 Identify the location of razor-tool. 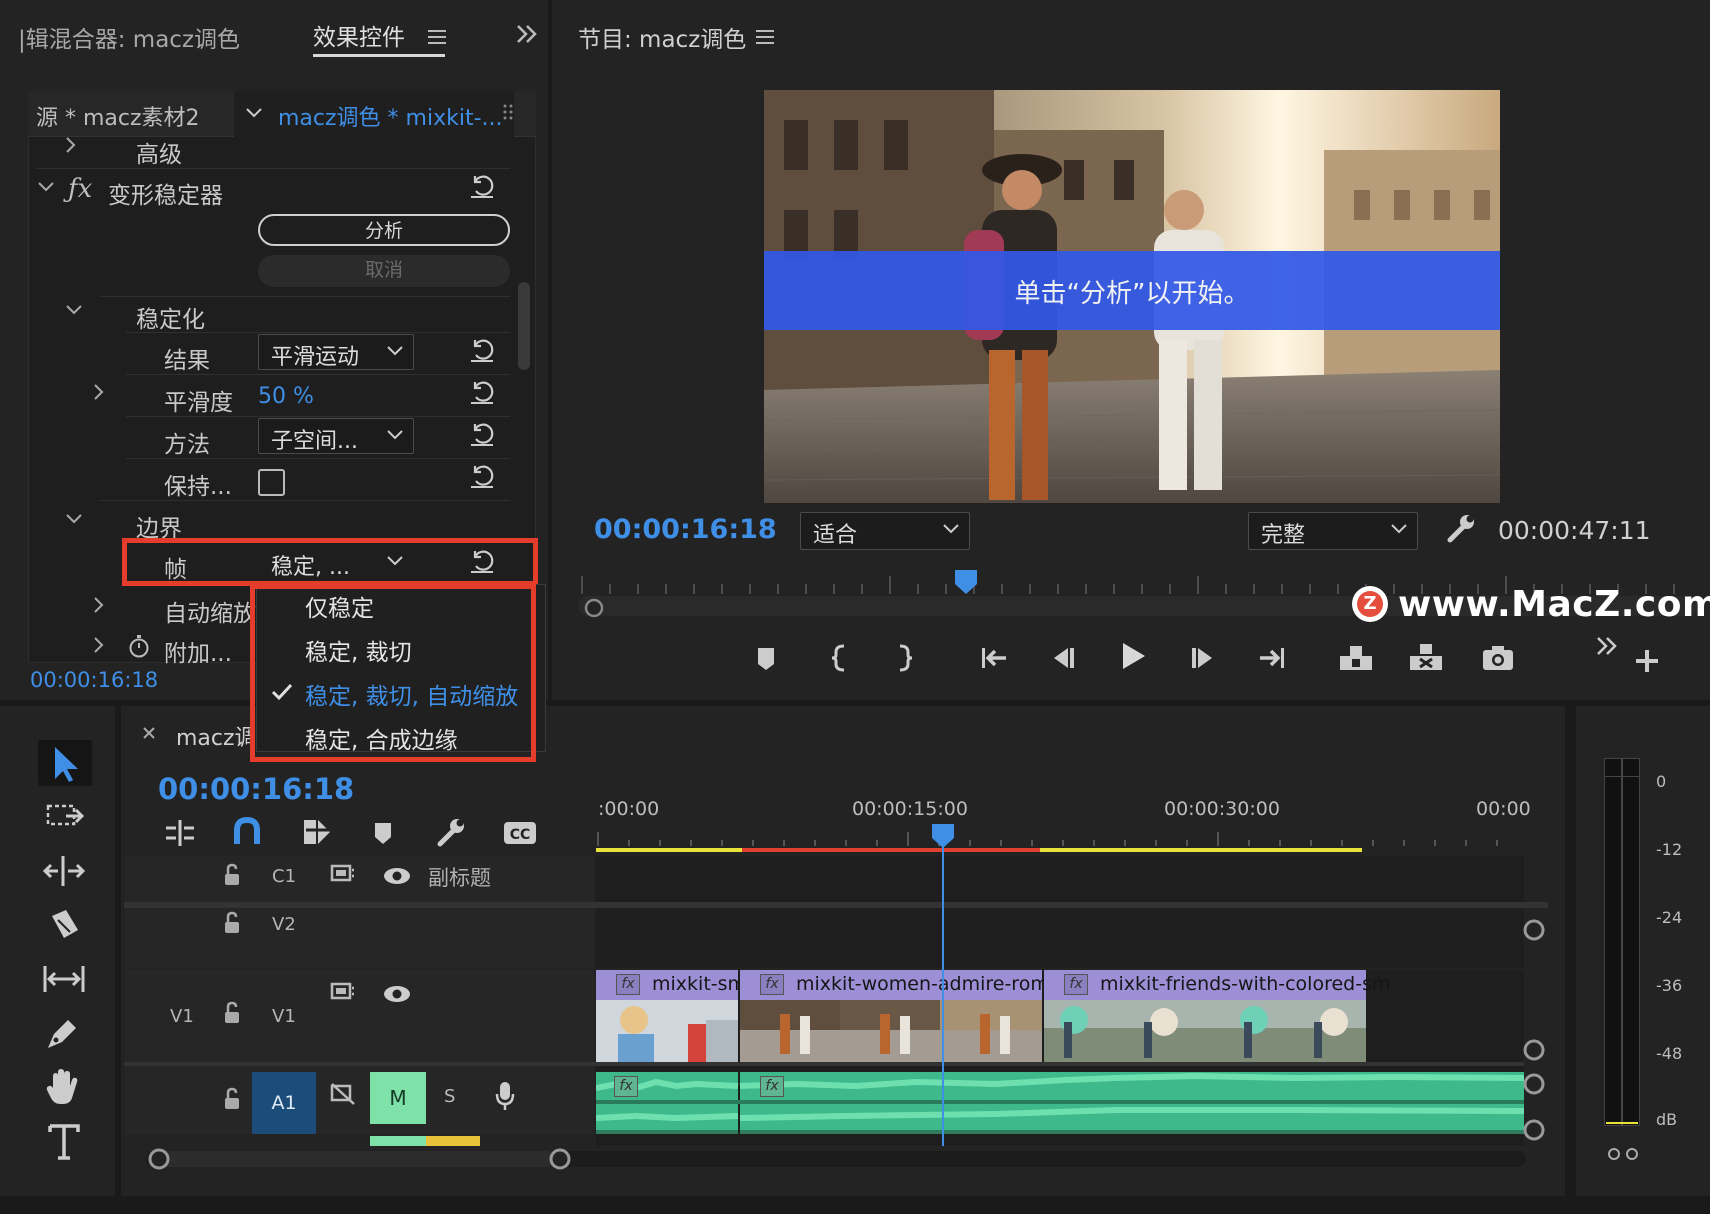
(65, 925).